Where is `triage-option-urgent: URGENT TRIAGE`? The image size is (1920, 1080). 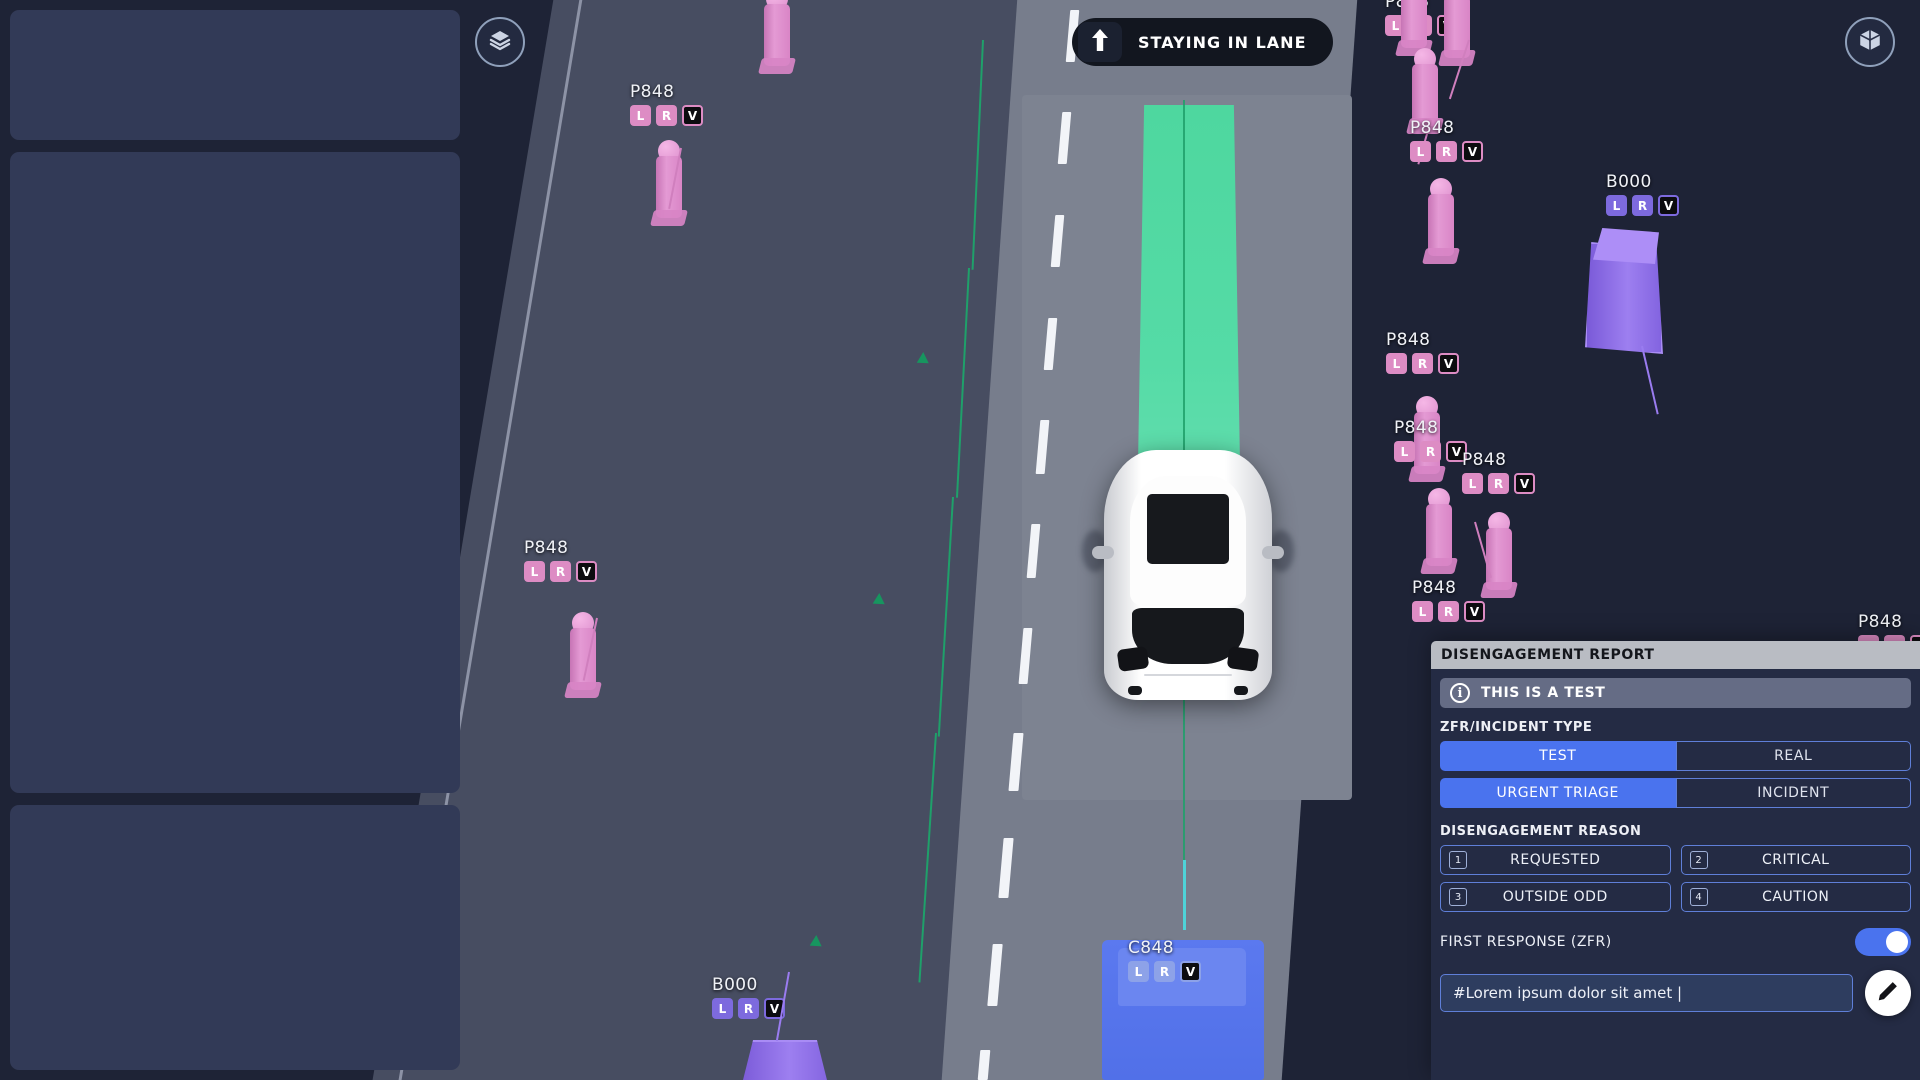
triage-option-urgent: URGENT TRIAGE is located at coordinates (1558, 793).